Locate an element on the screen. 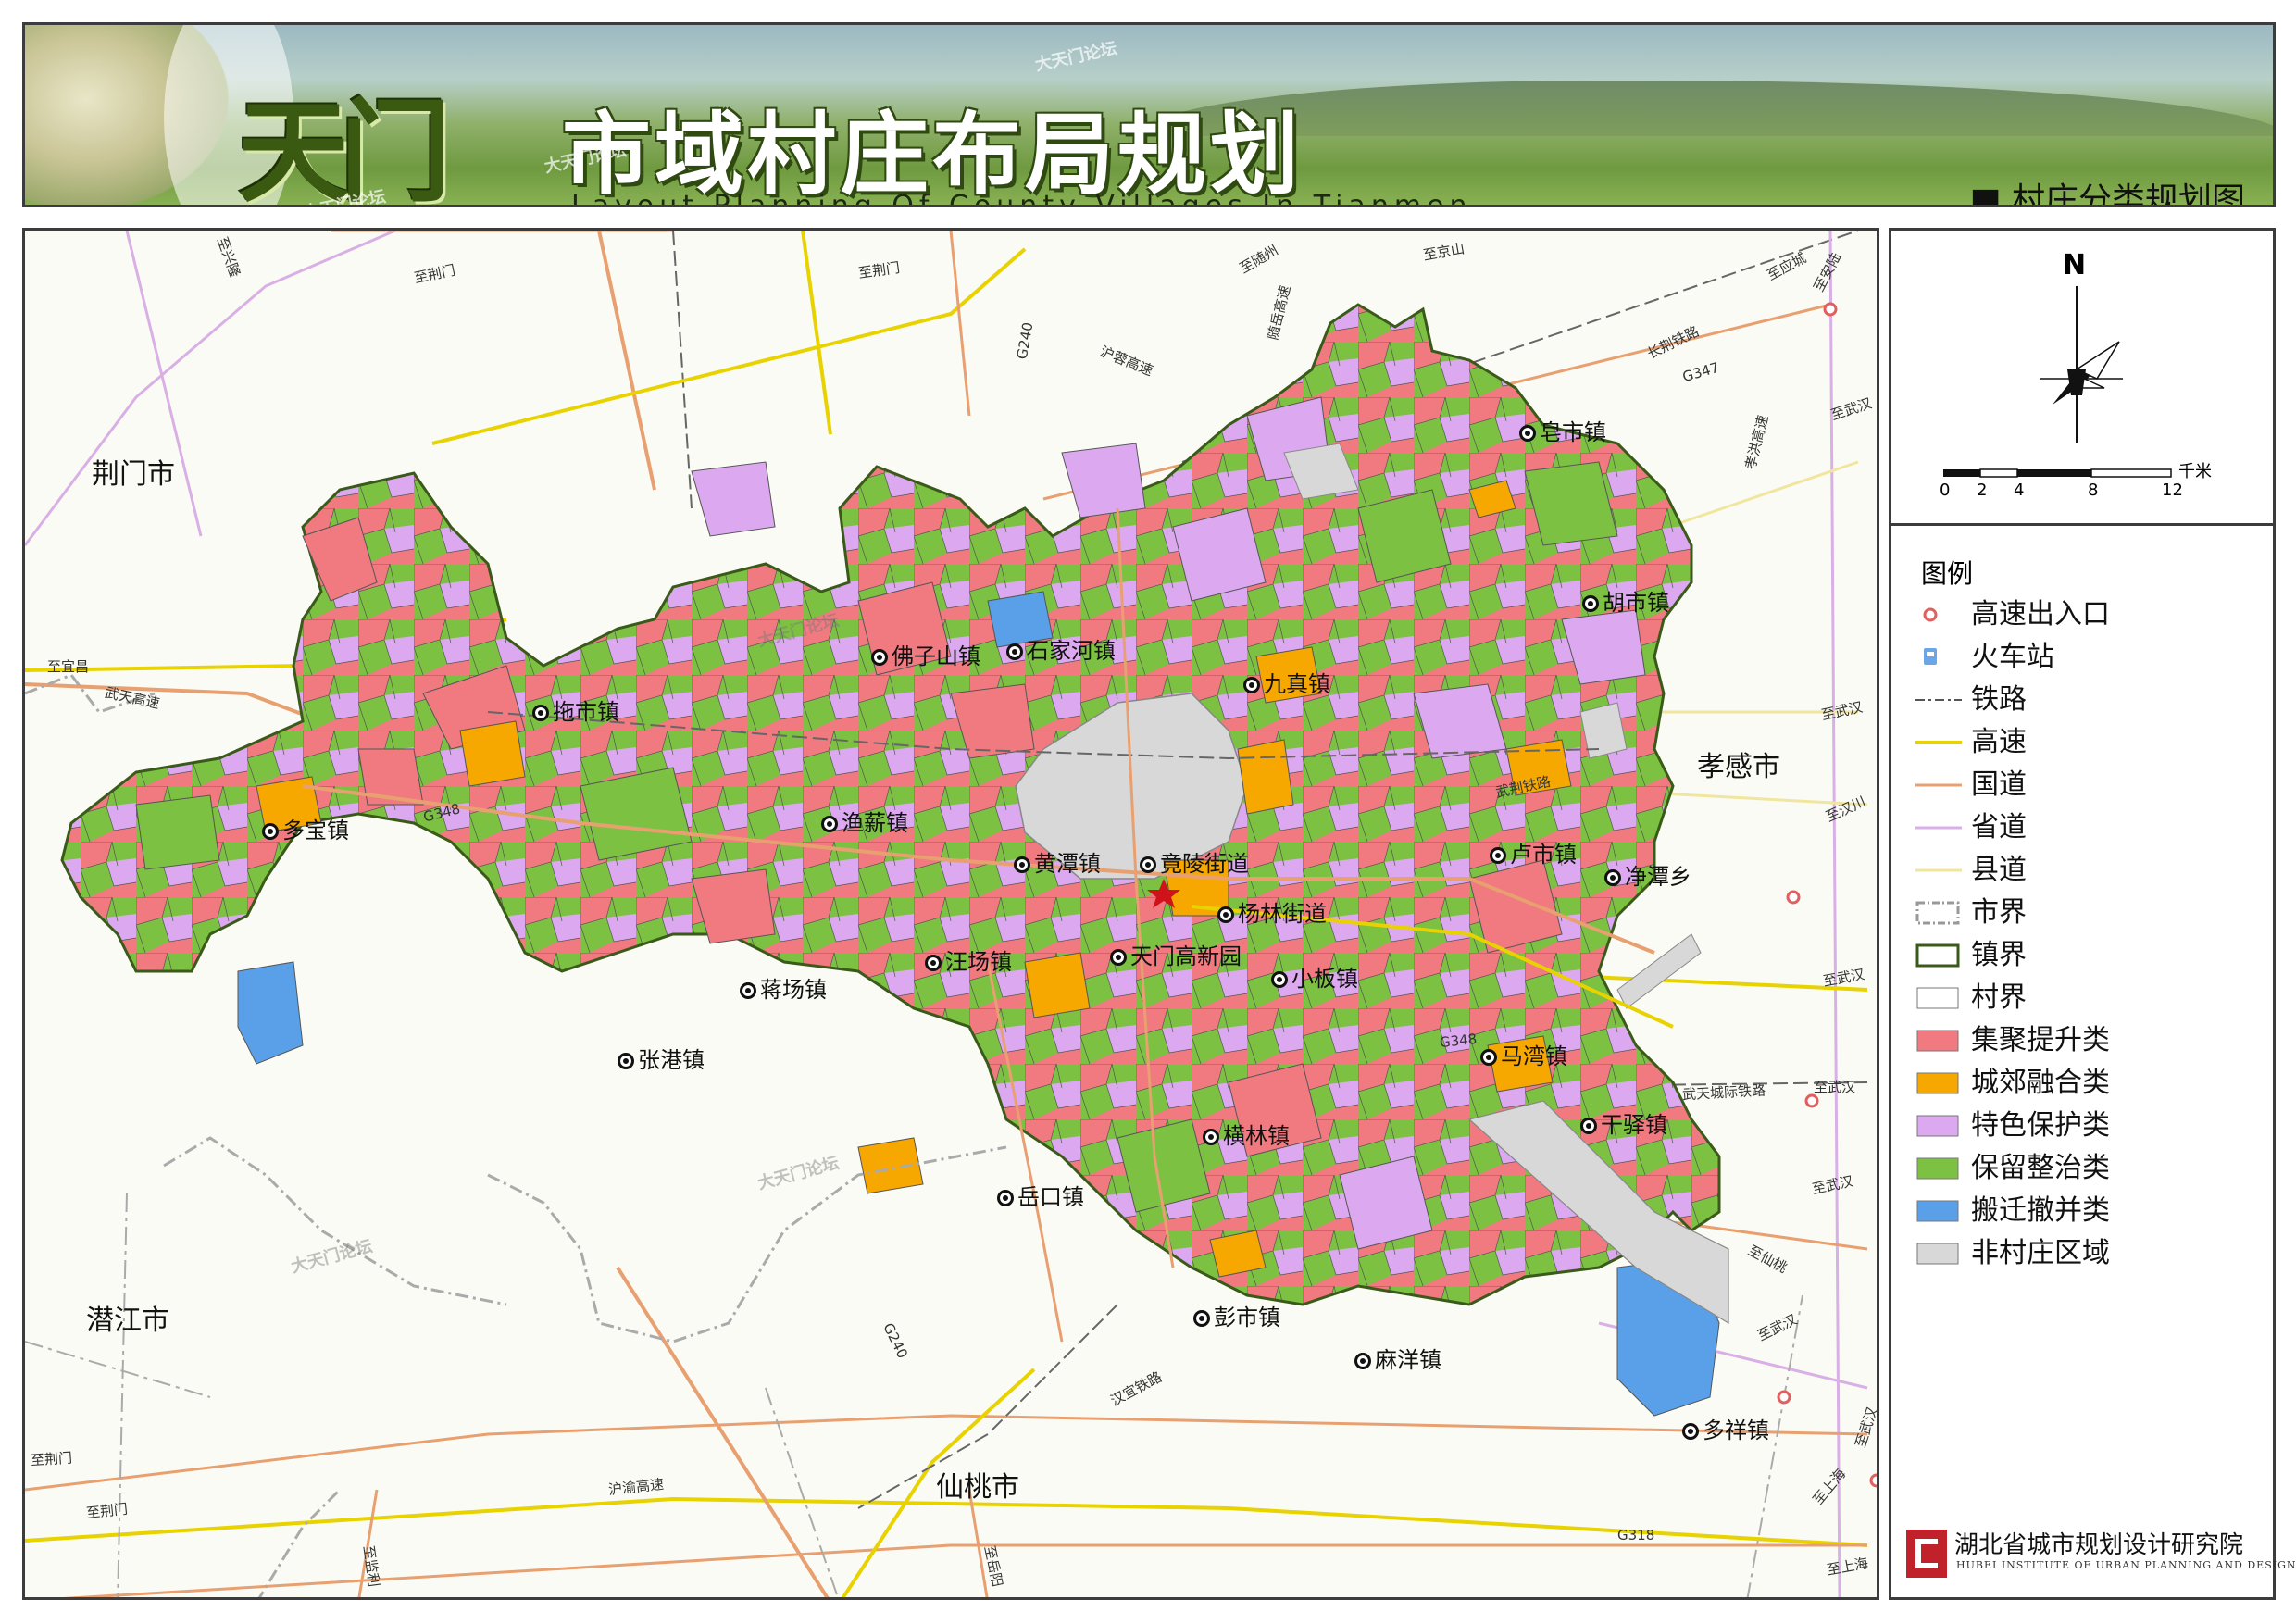  institute-logo-icon is located at coordinates (1926, 1554).